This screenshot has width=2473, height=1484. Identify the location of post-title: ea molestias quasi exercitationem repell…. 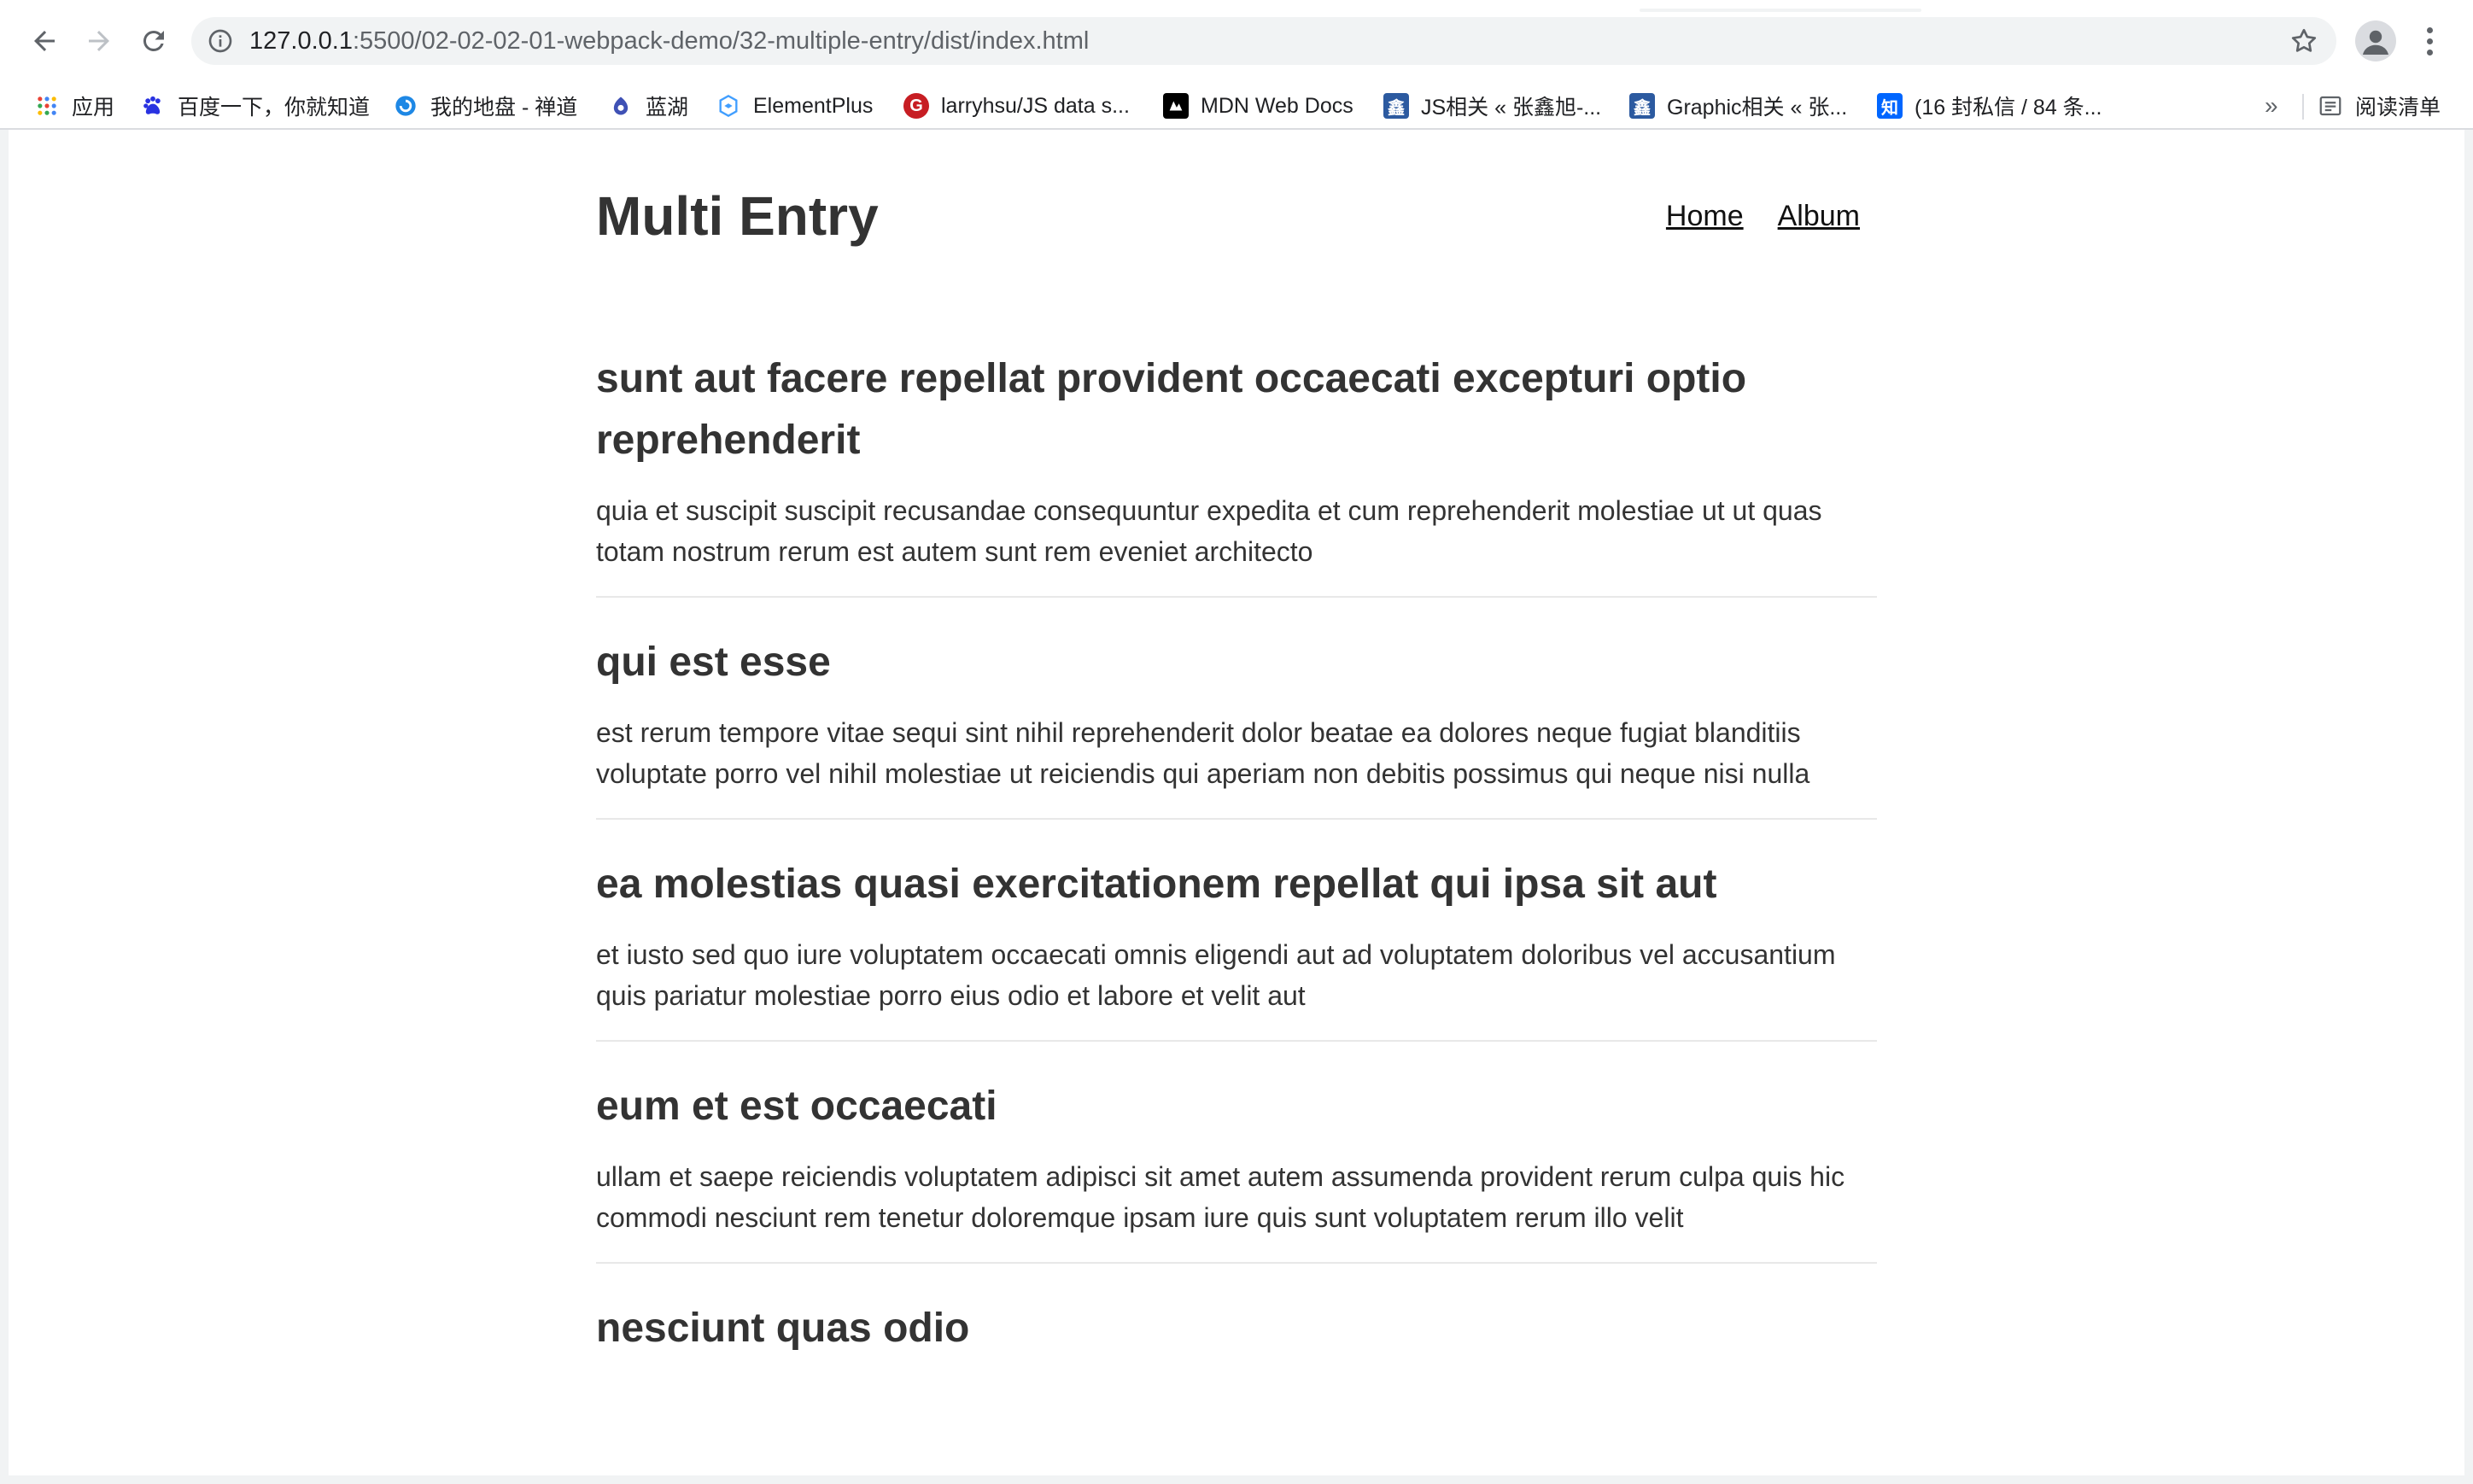
(1156, 884).